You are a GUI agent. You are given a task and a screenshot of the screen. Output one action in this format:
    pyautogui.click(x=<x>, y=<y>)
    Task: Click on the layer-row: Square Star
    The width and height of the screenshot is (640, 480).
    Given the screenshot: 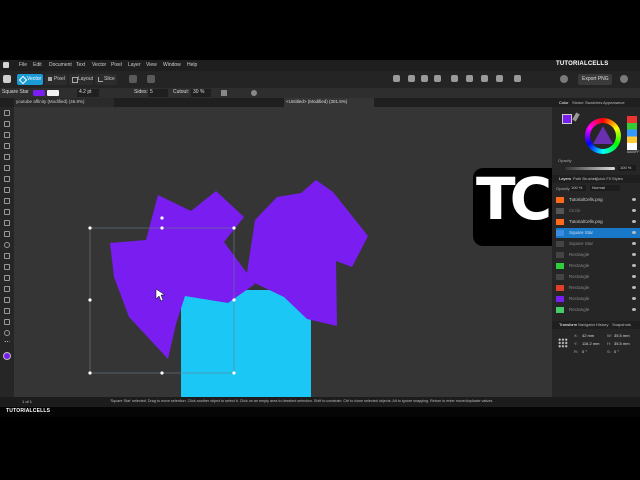 What is the action you would take?
    pyautogui.click(x=598, y=244)
    